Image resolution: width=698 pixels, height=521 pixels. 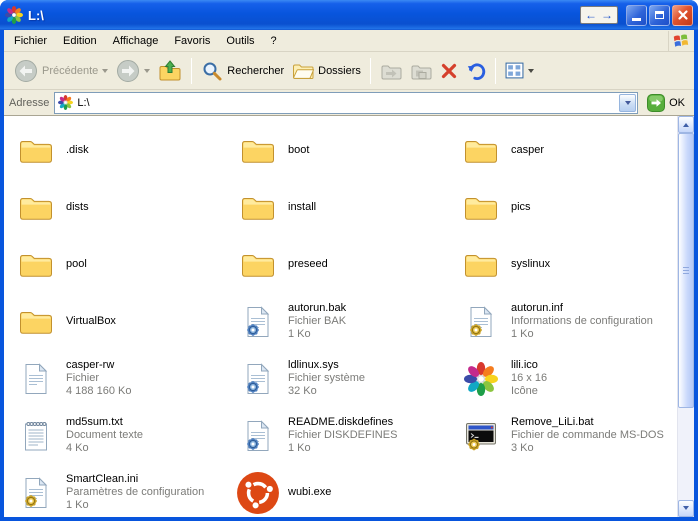 What do you see at coordinates (136, 41) in the screenshot?
I see `menu-affichage: Affichage` at bounding box center [136, 41].